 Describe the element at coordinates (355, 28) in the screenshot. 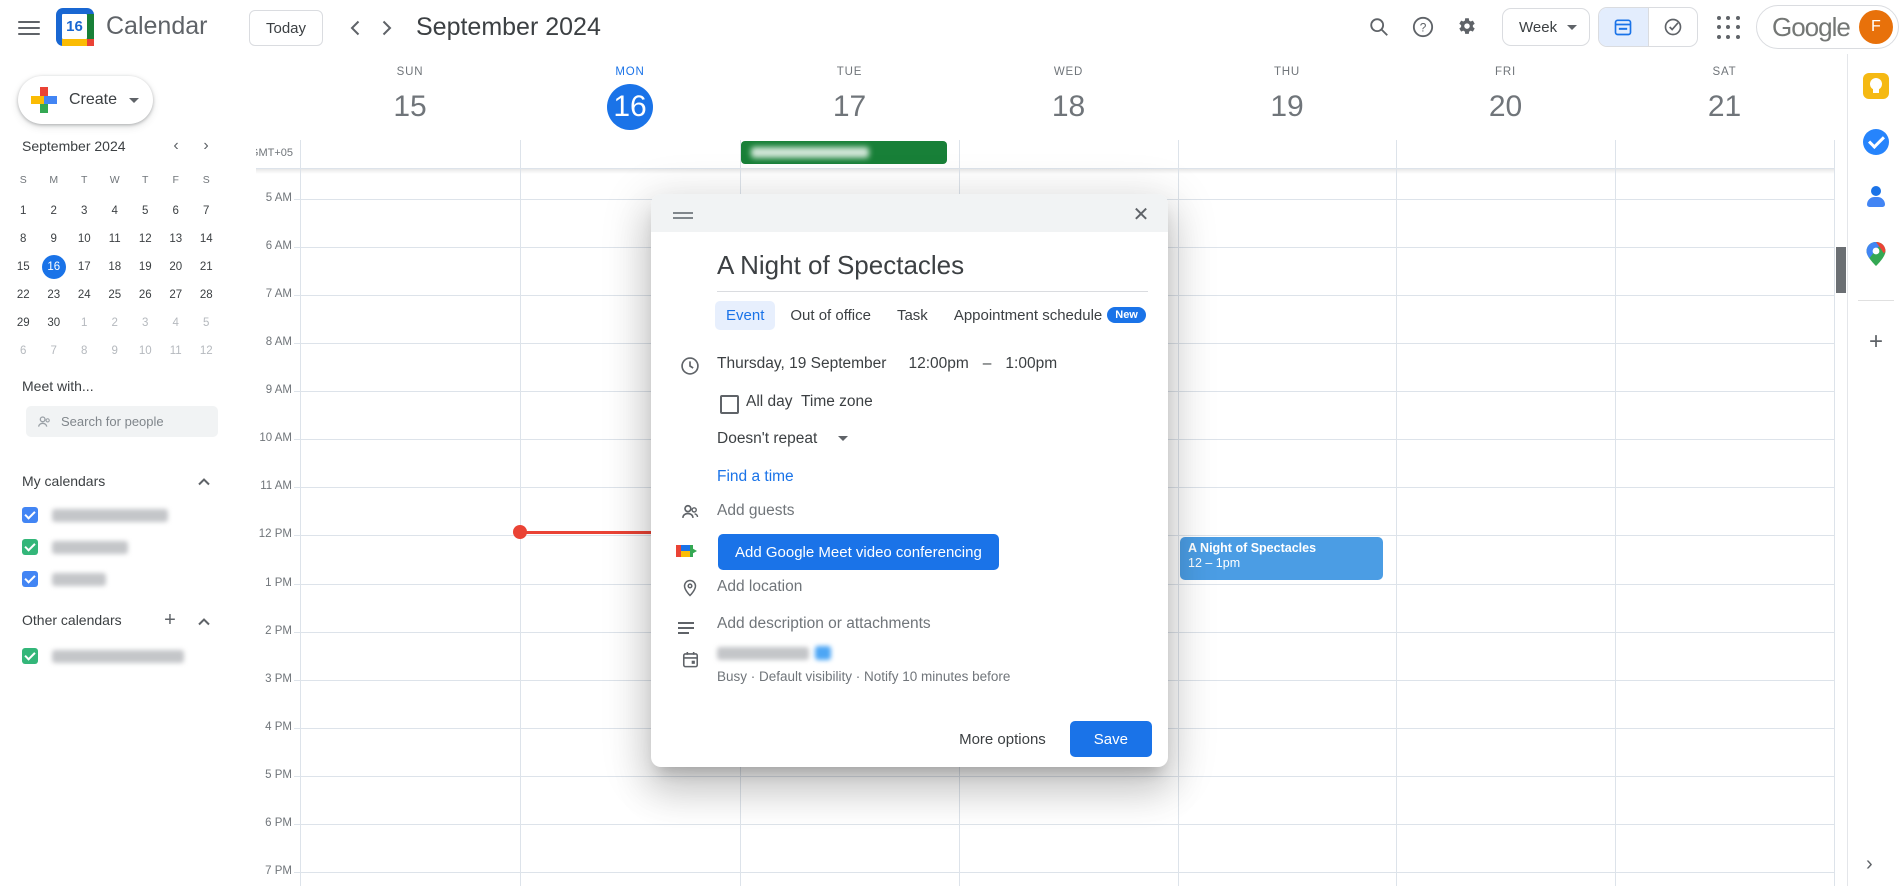

I see `previous-week-icon` at that location.